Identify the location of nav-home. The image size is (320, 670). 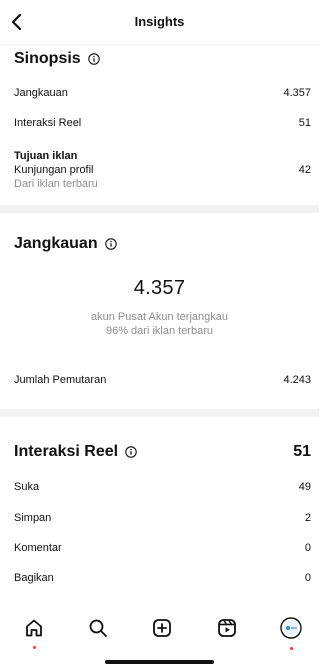
(34, 632).